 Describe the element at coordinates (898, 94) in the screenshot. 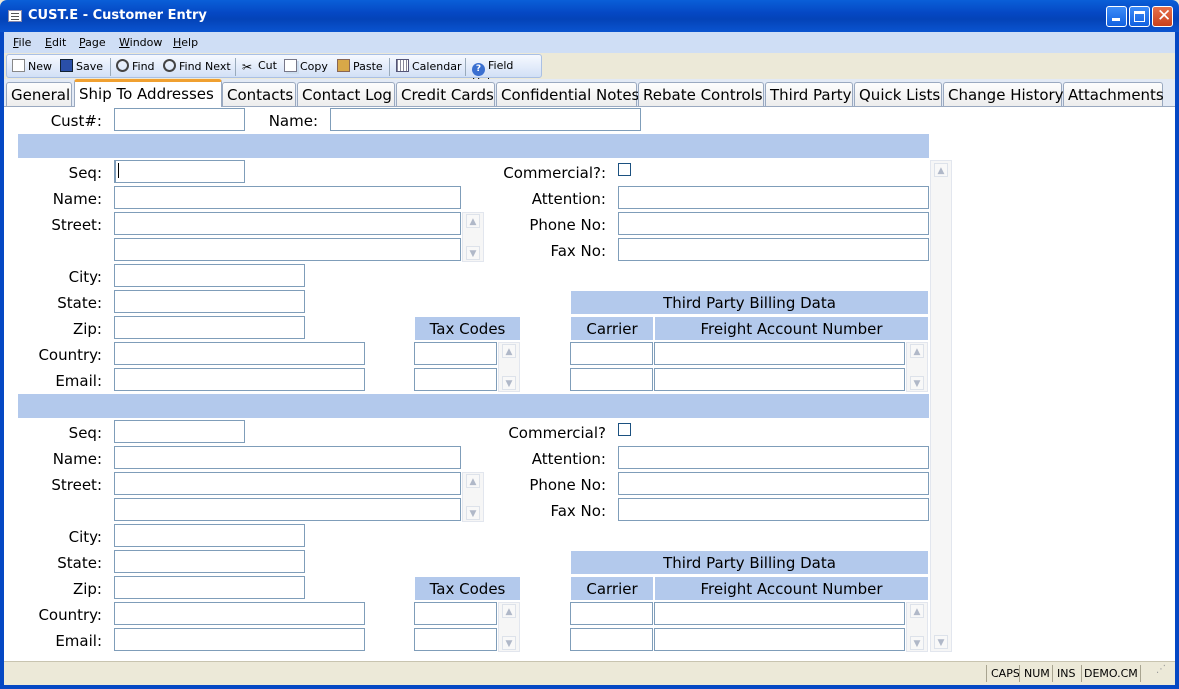

I see `tab-quick-lists: Quick Lists` at that location.